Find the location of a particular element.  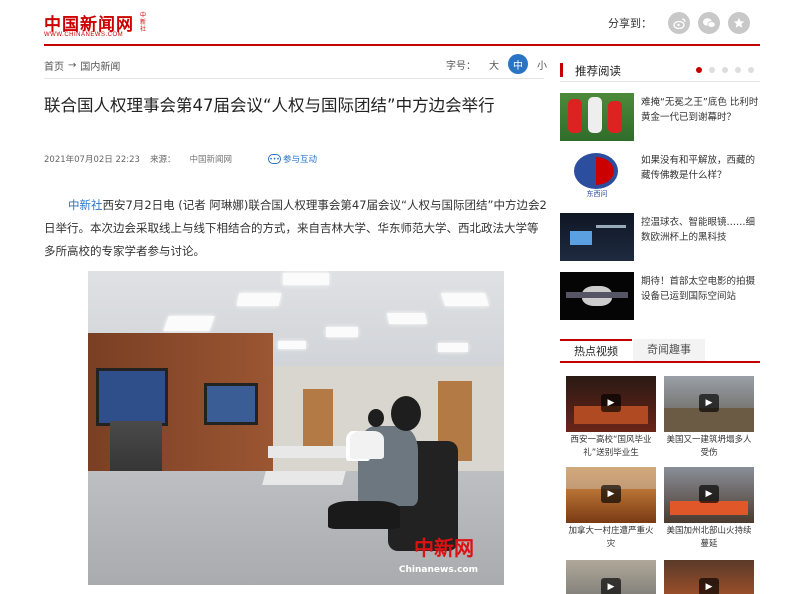

breadcrumb-divider is located at coordinates (294, 78).